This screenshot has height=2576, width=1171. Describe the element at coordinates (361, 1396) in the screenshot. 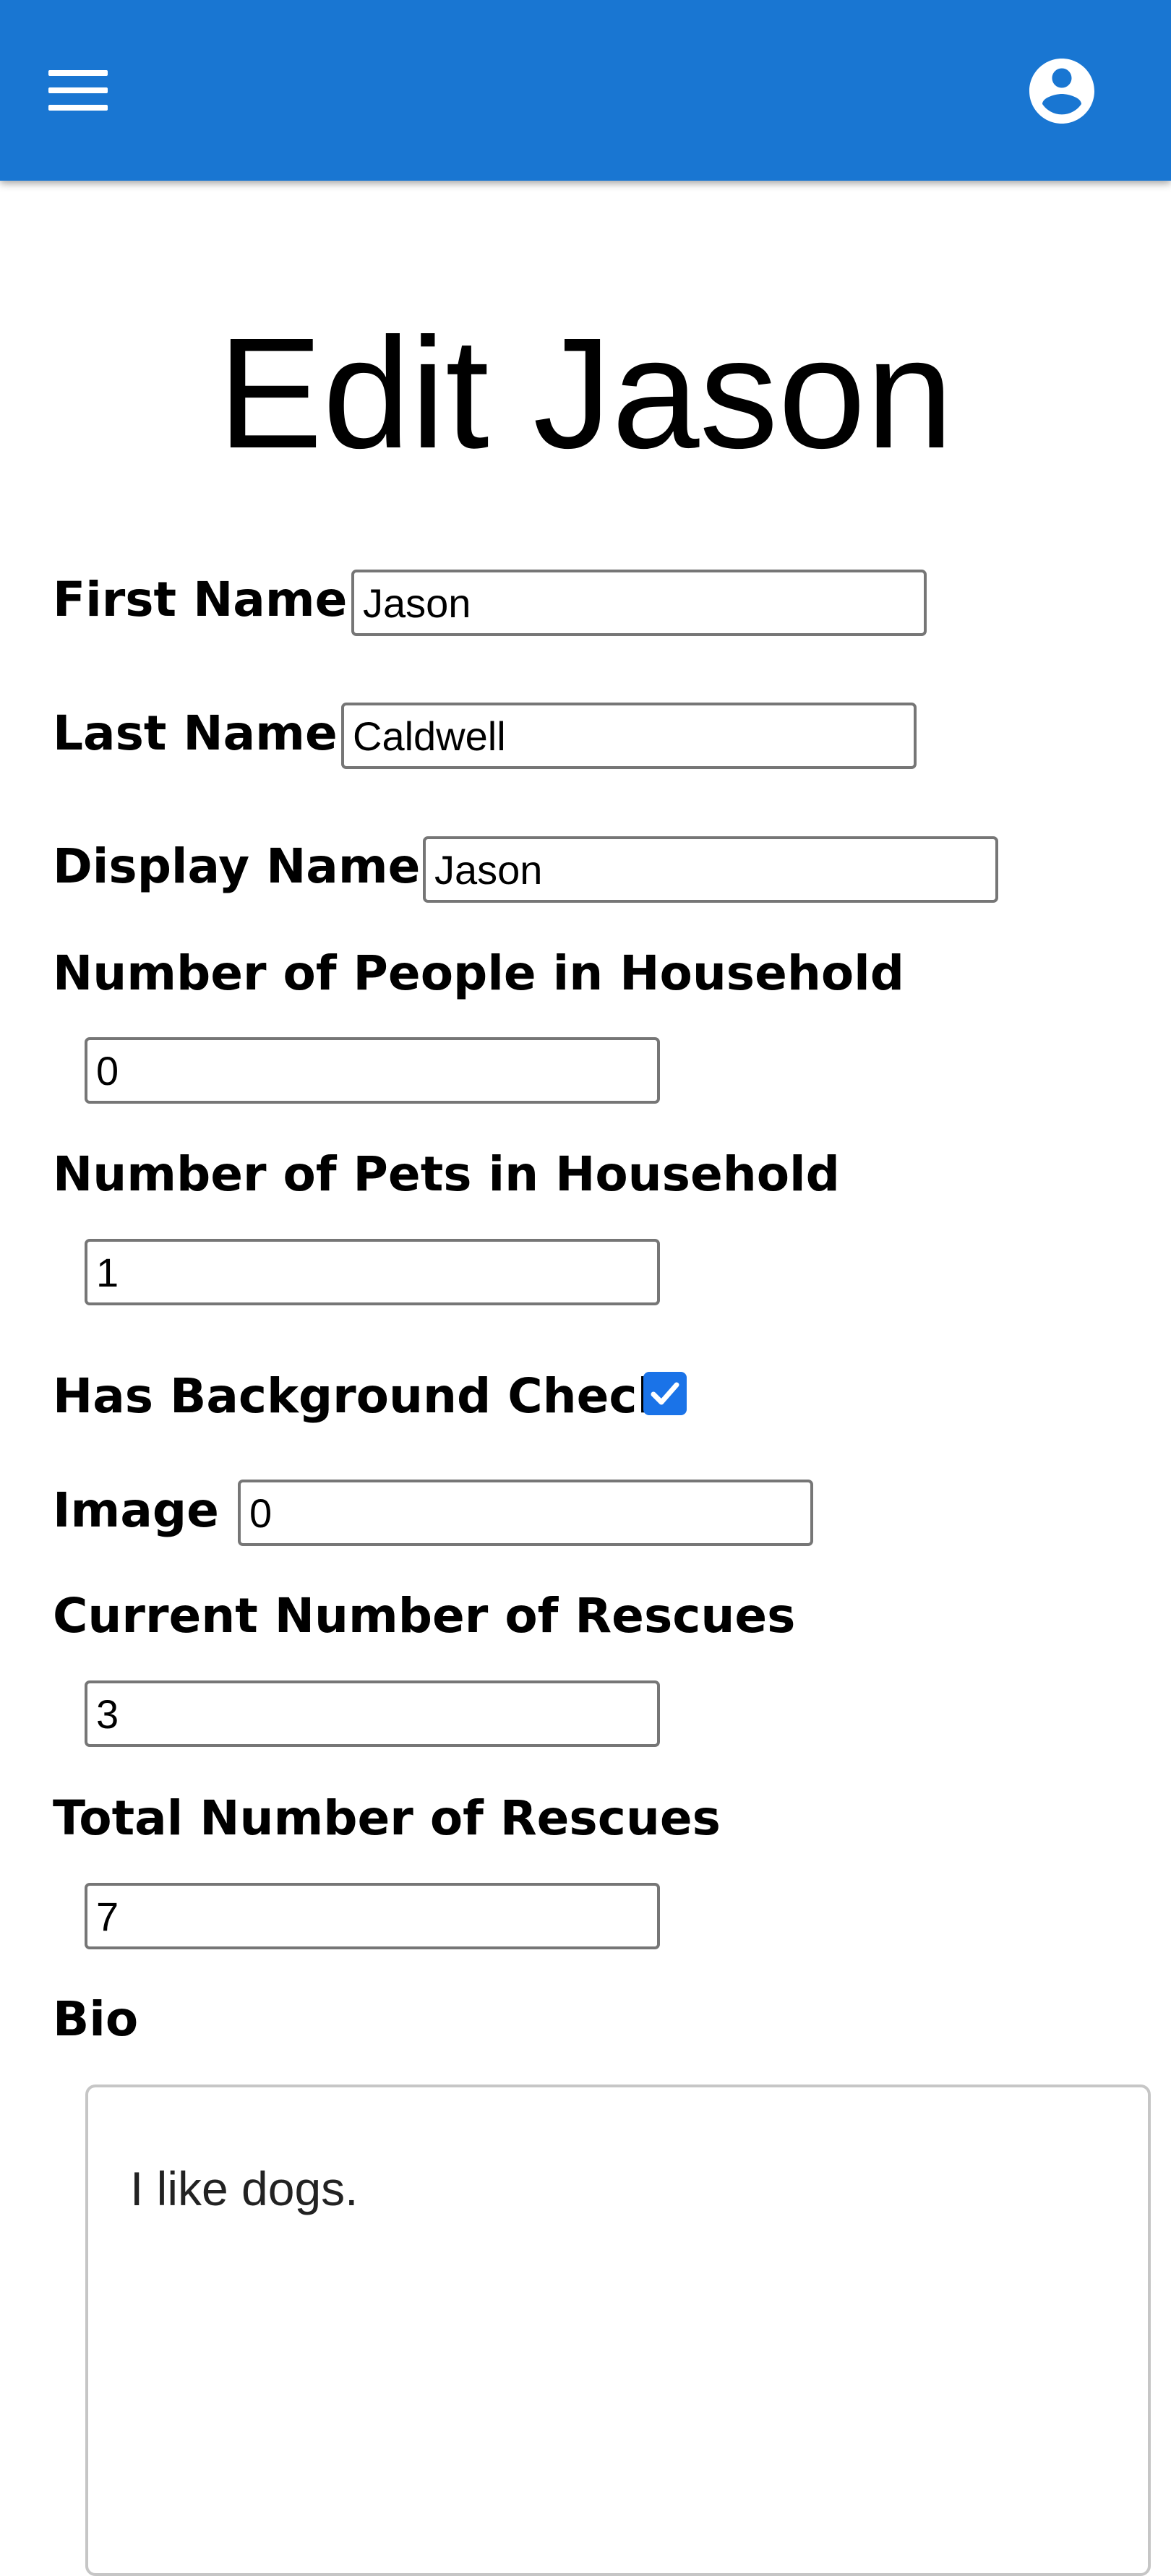

I see `background-check-label: Has Background Check` at that location.